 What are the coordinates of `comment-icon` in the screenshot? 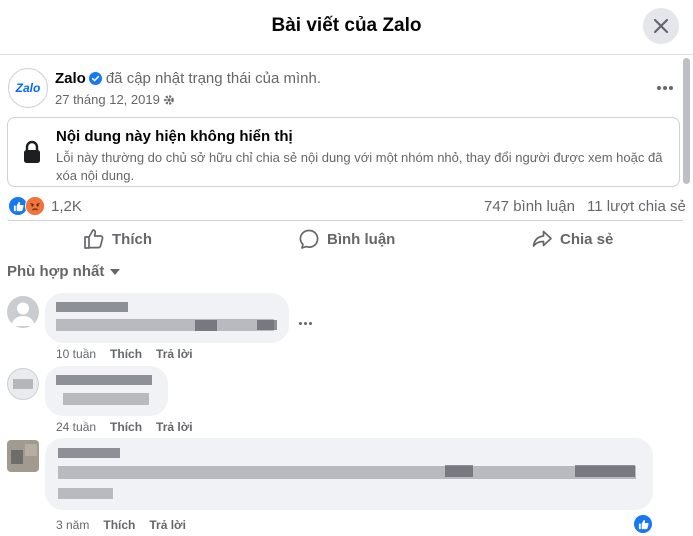 It's located at (309, 239).